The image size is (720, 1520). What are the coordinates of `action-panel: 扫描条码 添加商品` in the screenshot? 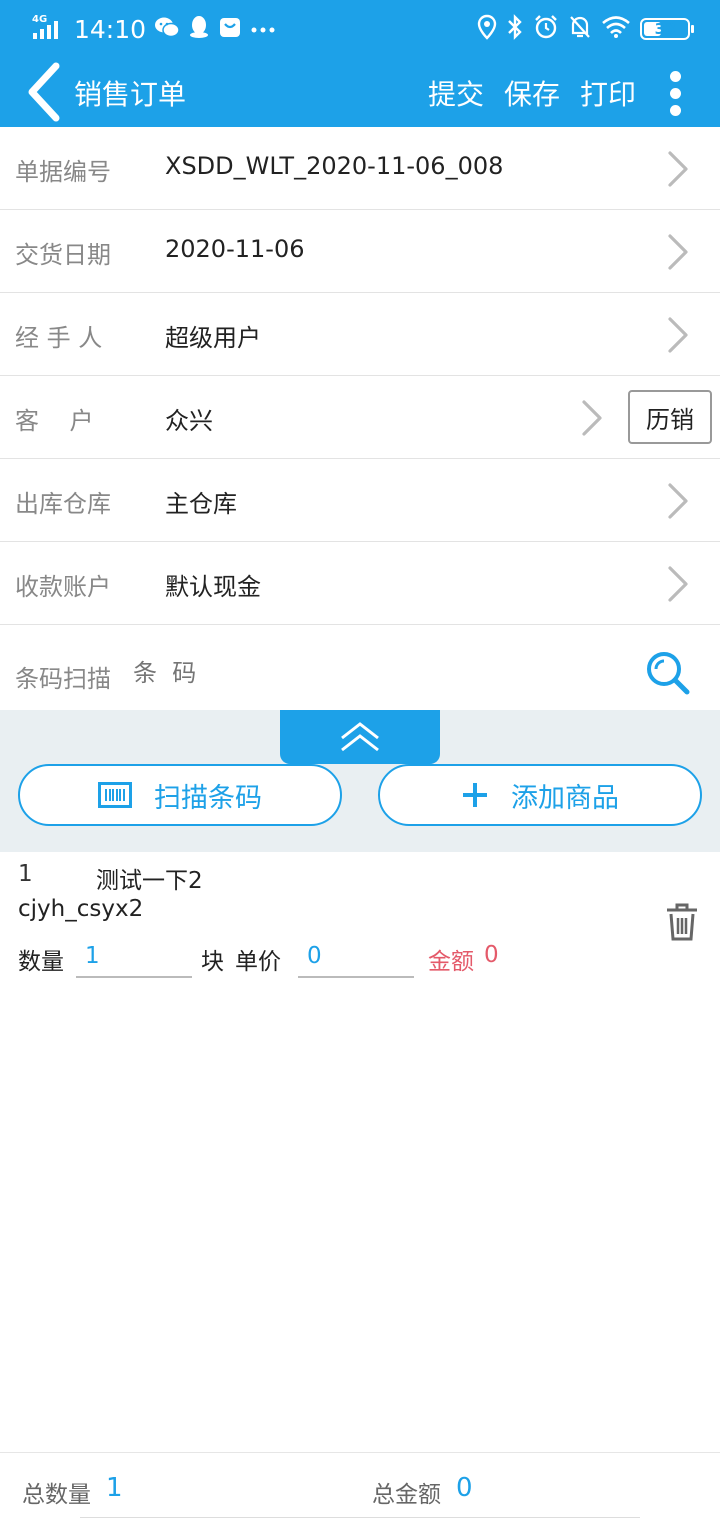 It's located at (360, 781).